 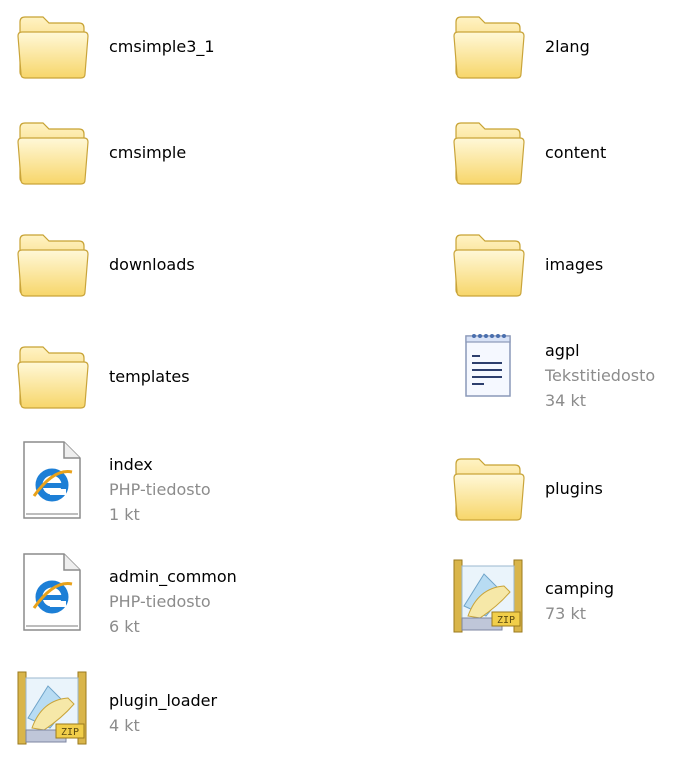 What do you see at coordinates (163, 700) in the screenshot?
I see `item-name: plugin_loader` at bounding box center [163, 700].